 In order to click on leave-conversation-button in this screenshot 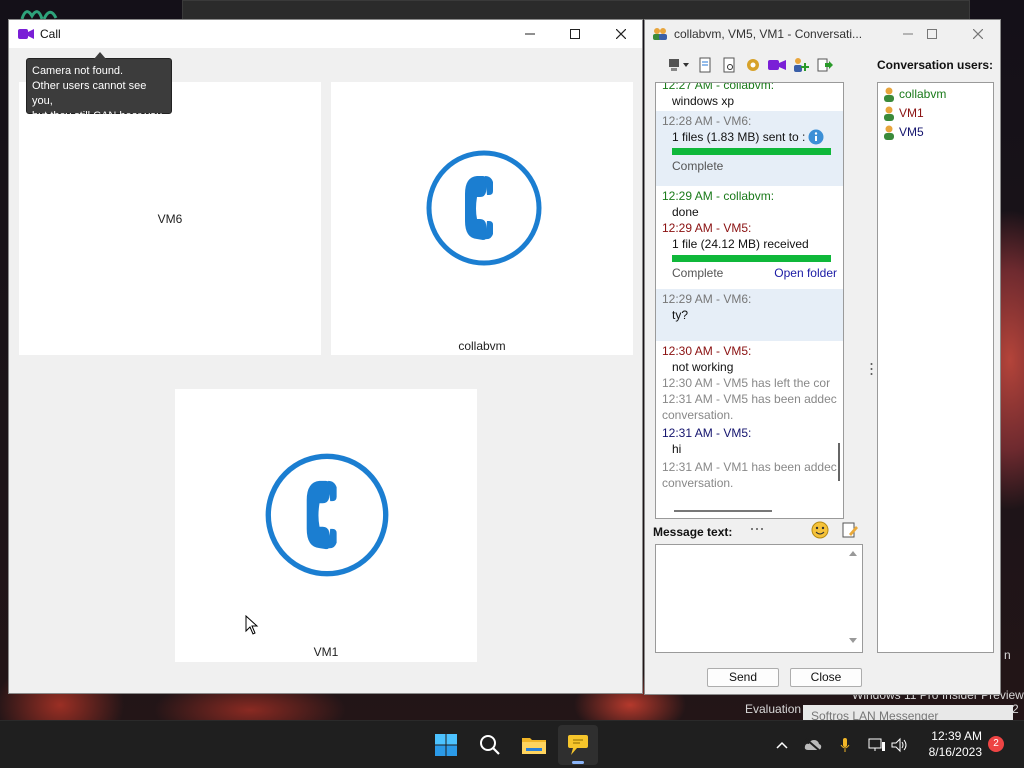, I will do `click(825, 65)`.